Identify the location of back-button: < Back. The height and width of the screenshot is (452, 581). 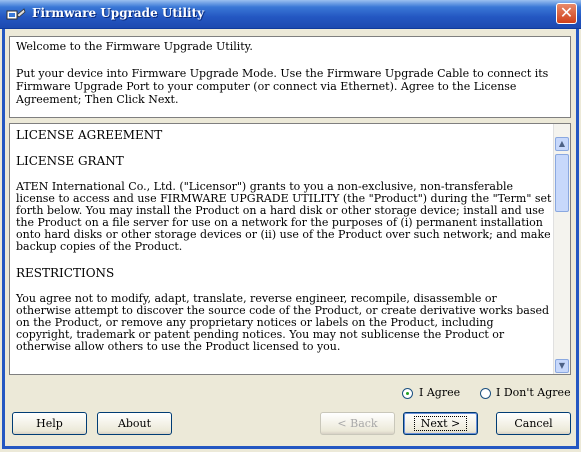
(357, 423).